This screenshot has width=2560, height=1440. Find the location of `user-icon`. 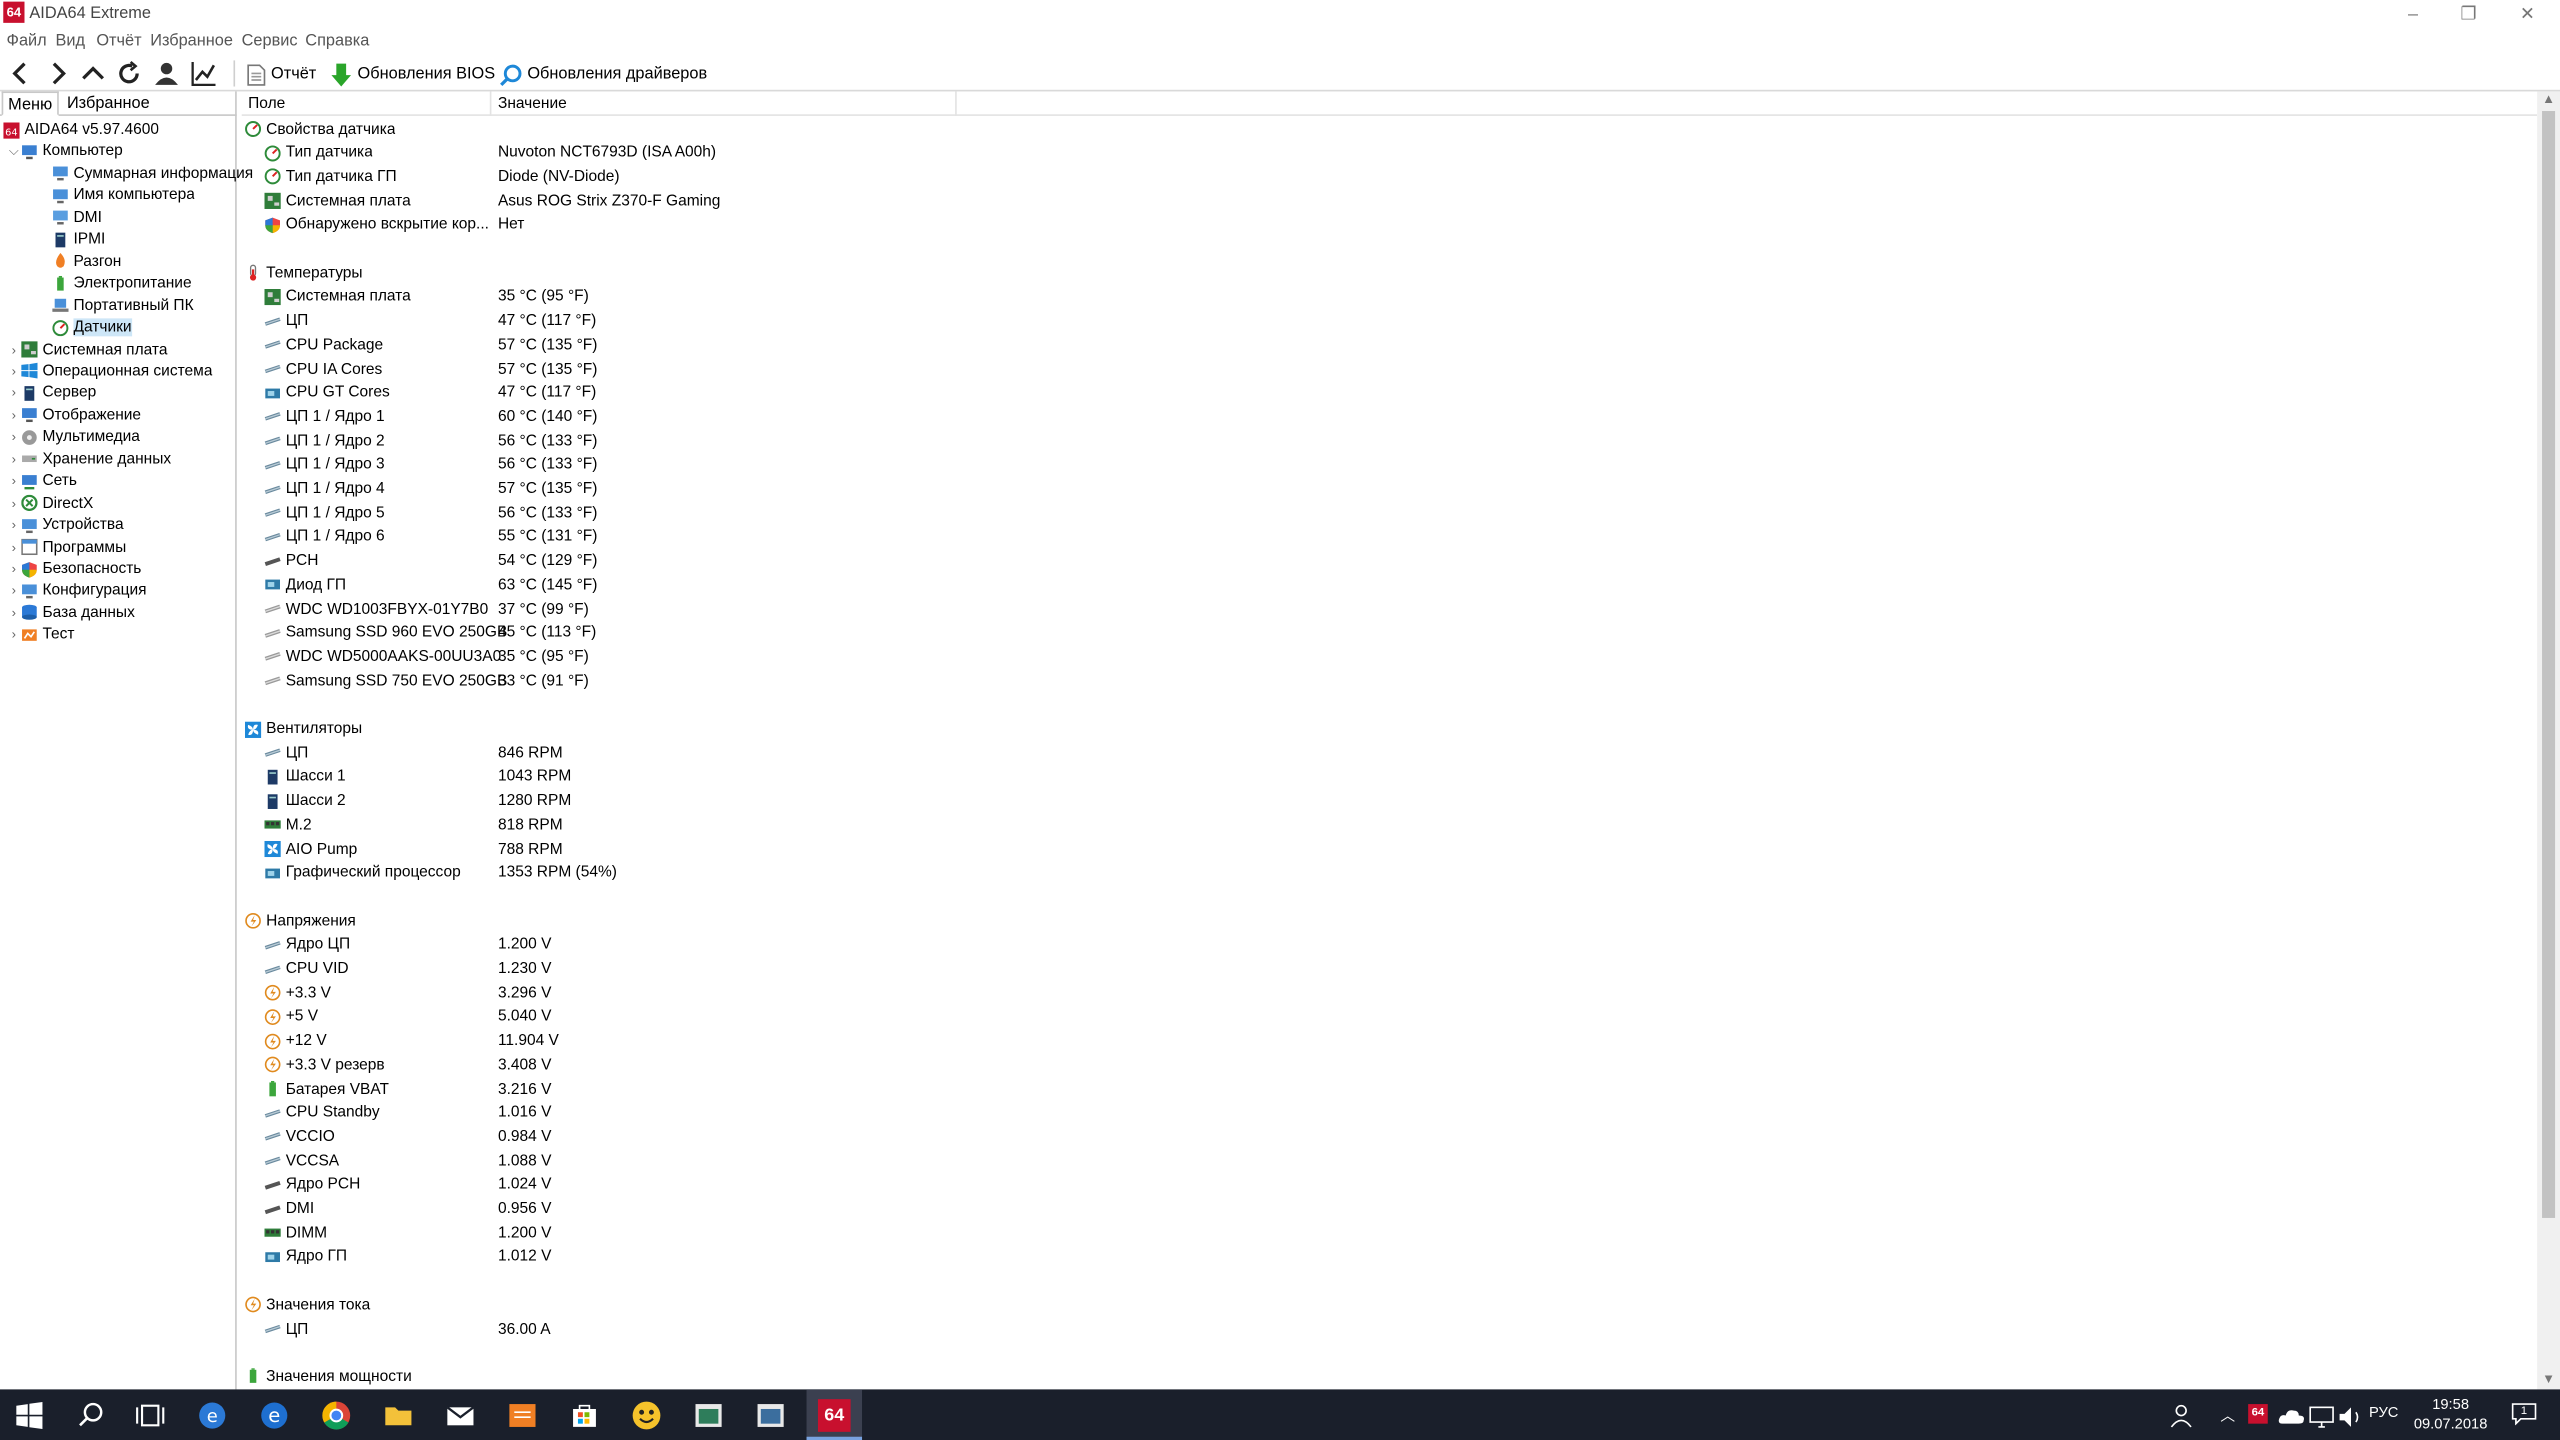

user-icon is located at coordinates (166, 73).